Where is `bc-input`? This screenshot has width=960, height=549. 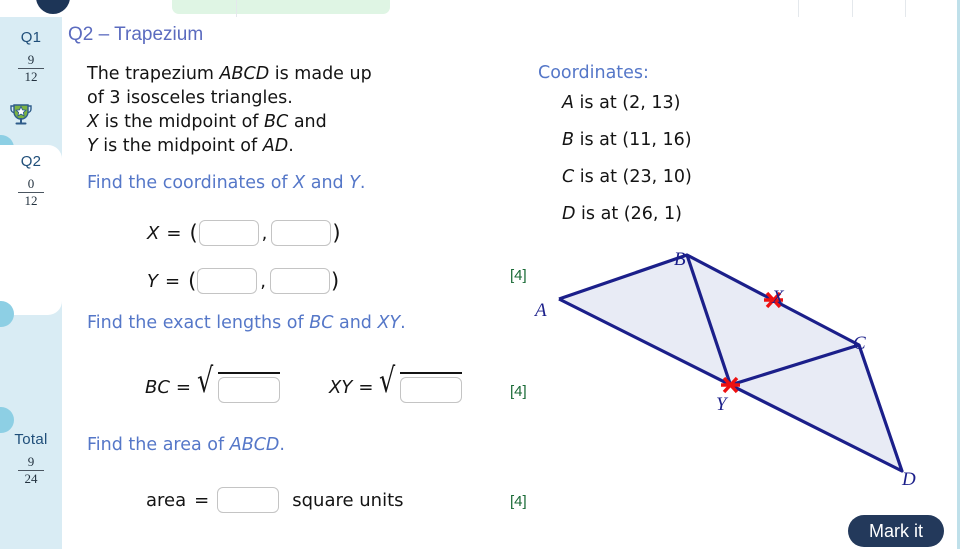 bc-input is located at coordinates (248, 390).